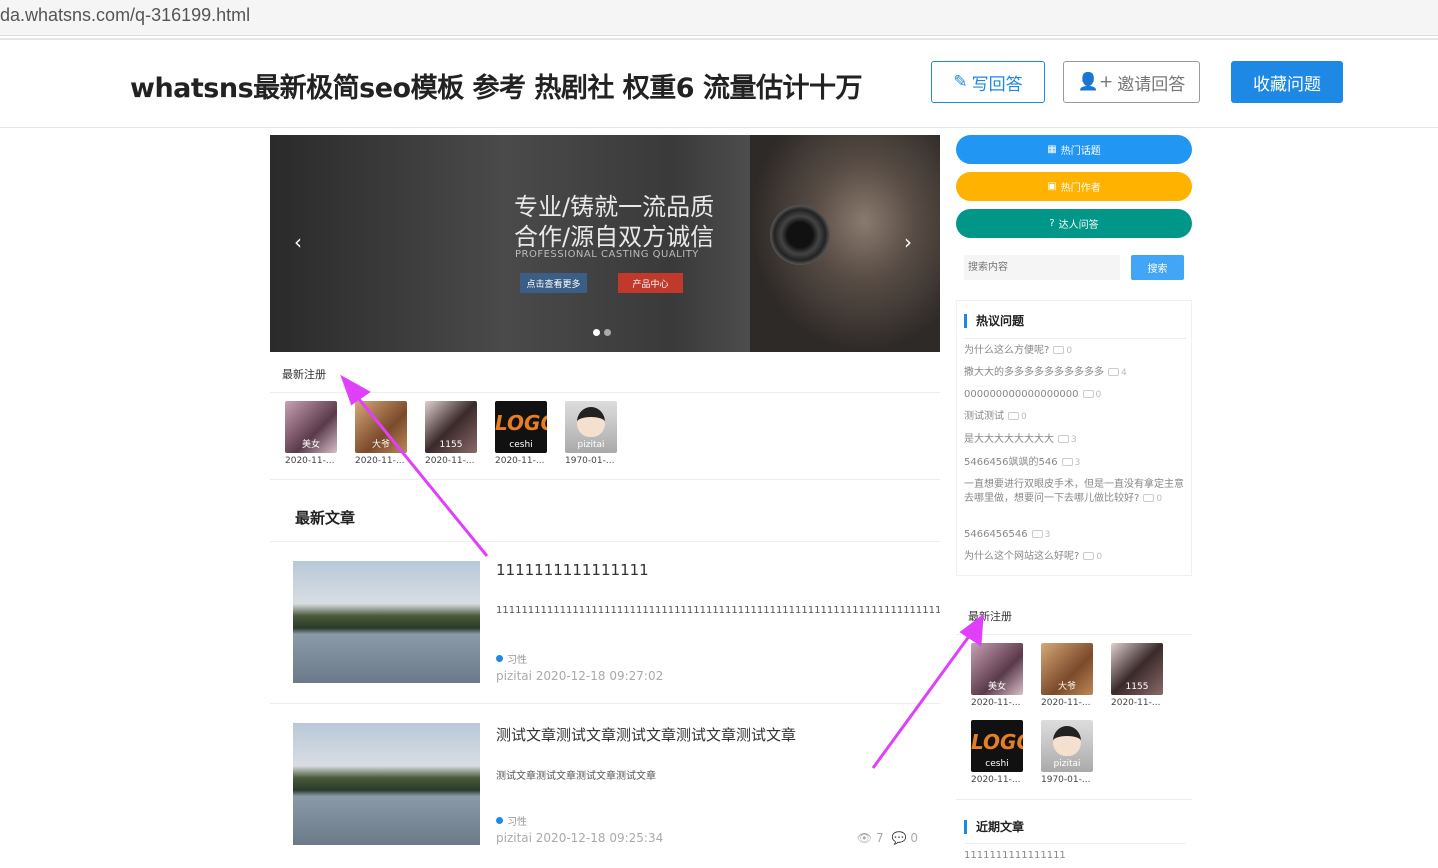  I want to click on hot-authors-button: ▣ 热门作者, so click(1074, 186).